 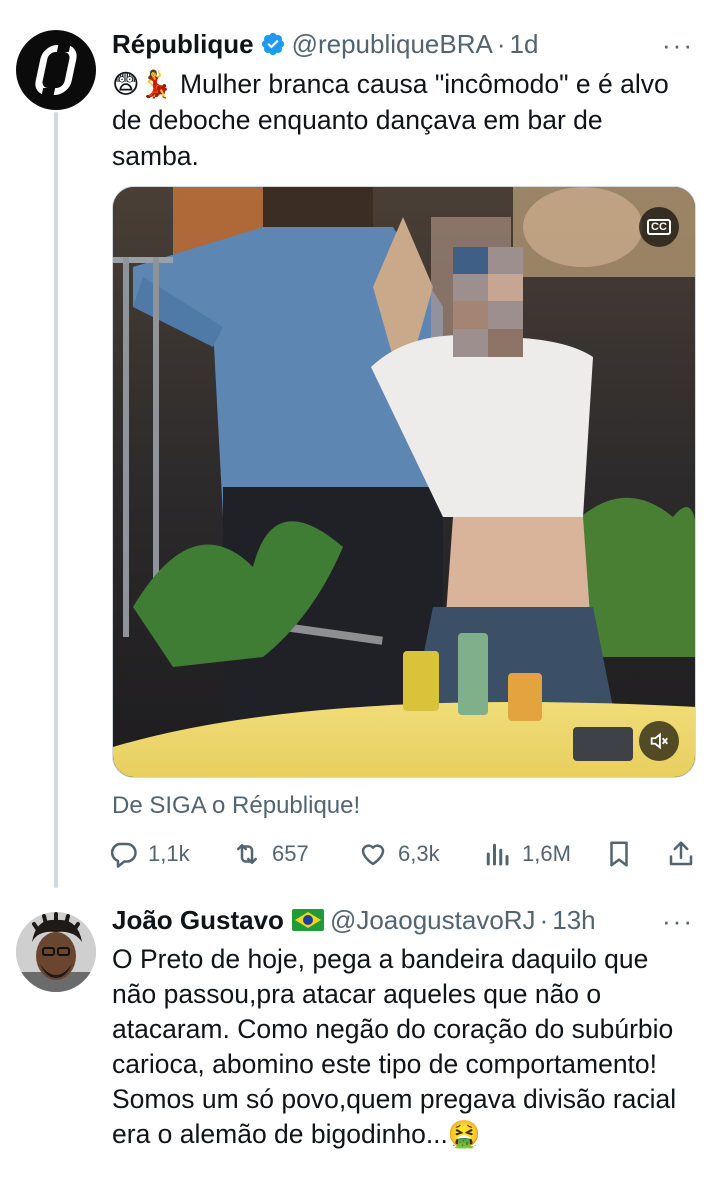 I want to click on reply-button: 1,1k, so click(x=149, y=854).